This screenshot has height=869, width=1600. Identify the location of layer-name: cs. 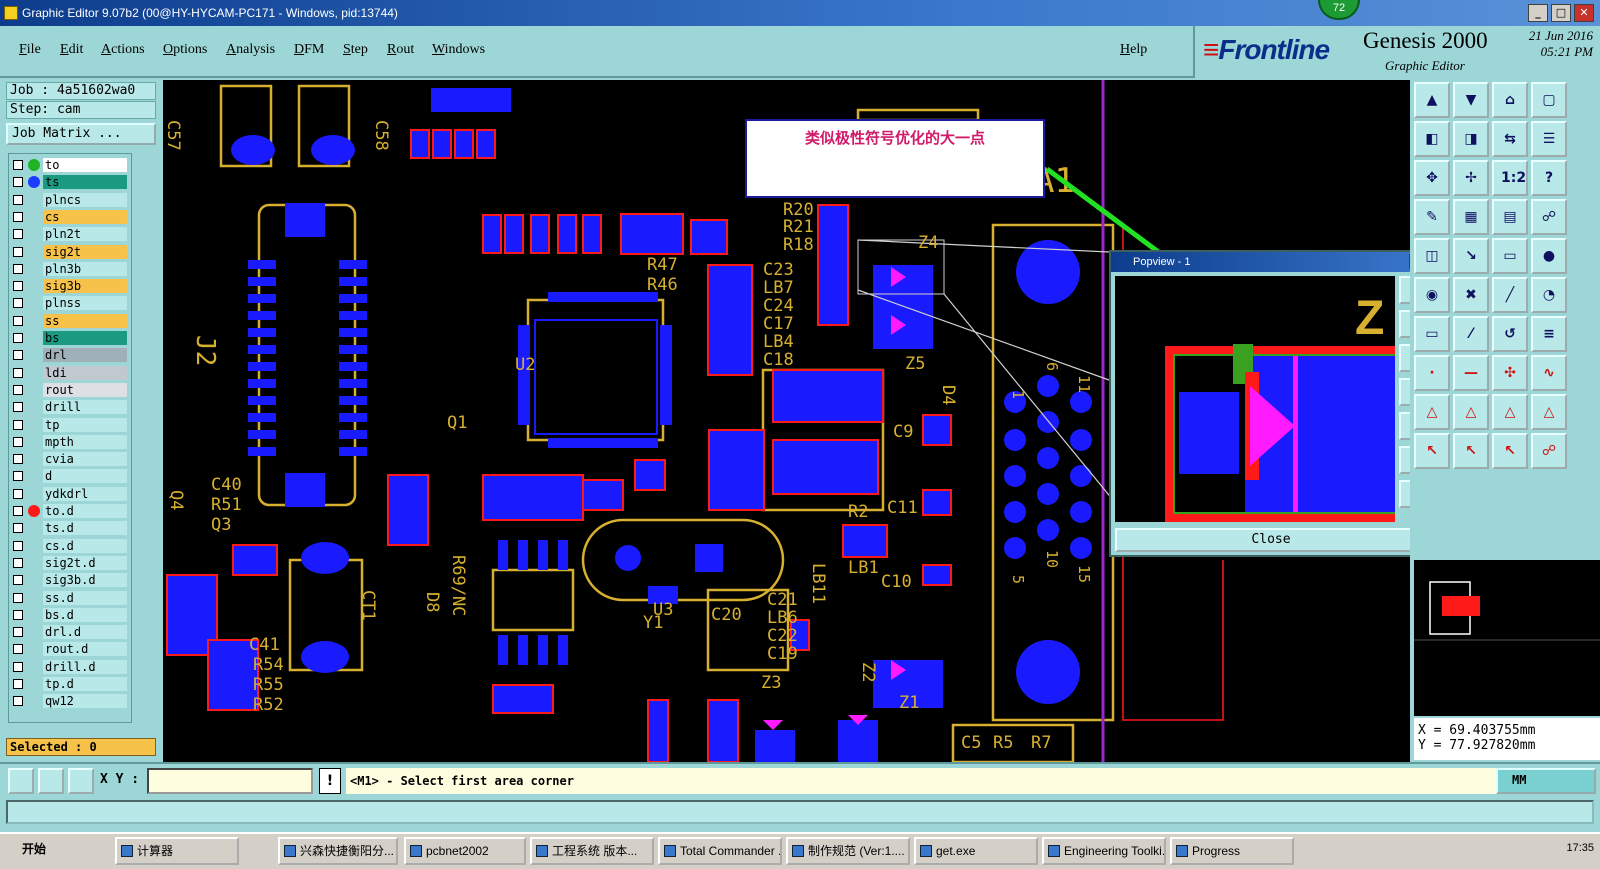
(85, 216).